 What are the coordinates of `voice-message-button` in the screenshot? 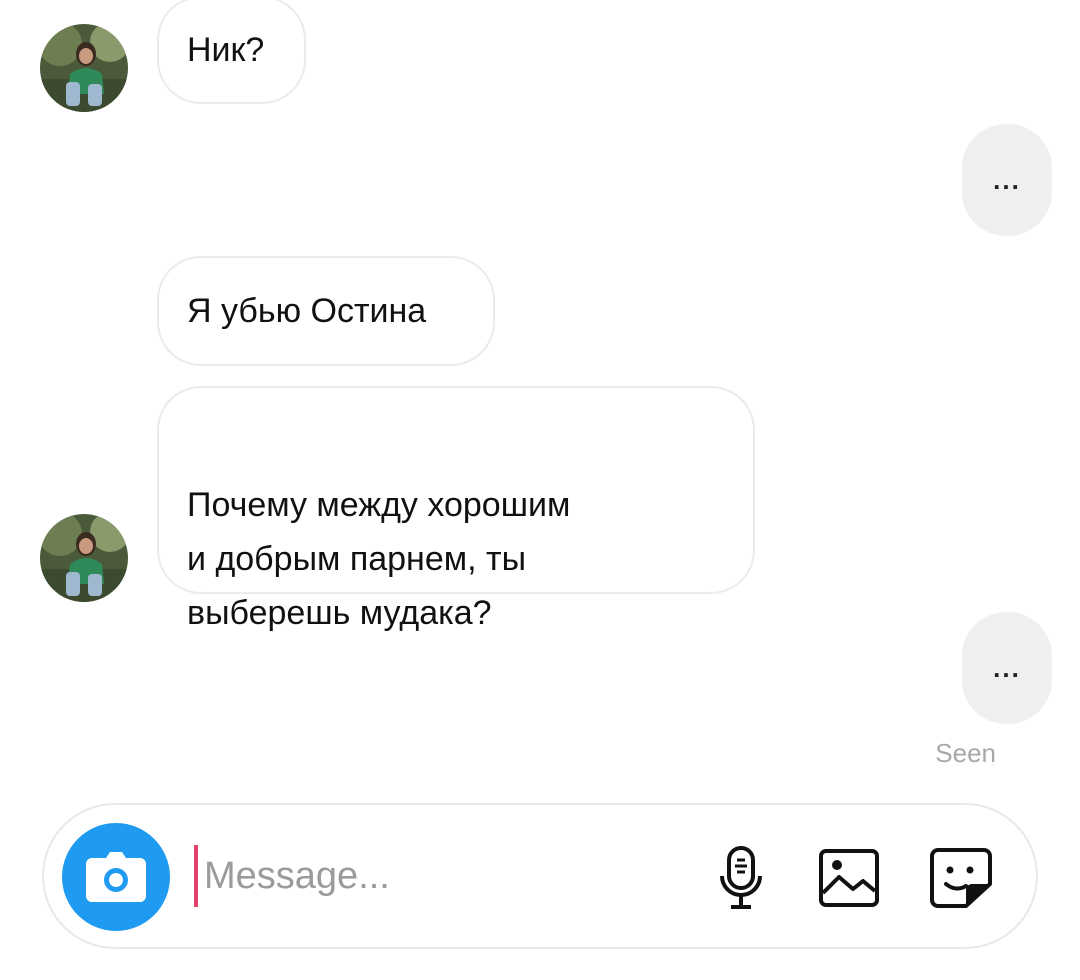 It's located at (741, 878).